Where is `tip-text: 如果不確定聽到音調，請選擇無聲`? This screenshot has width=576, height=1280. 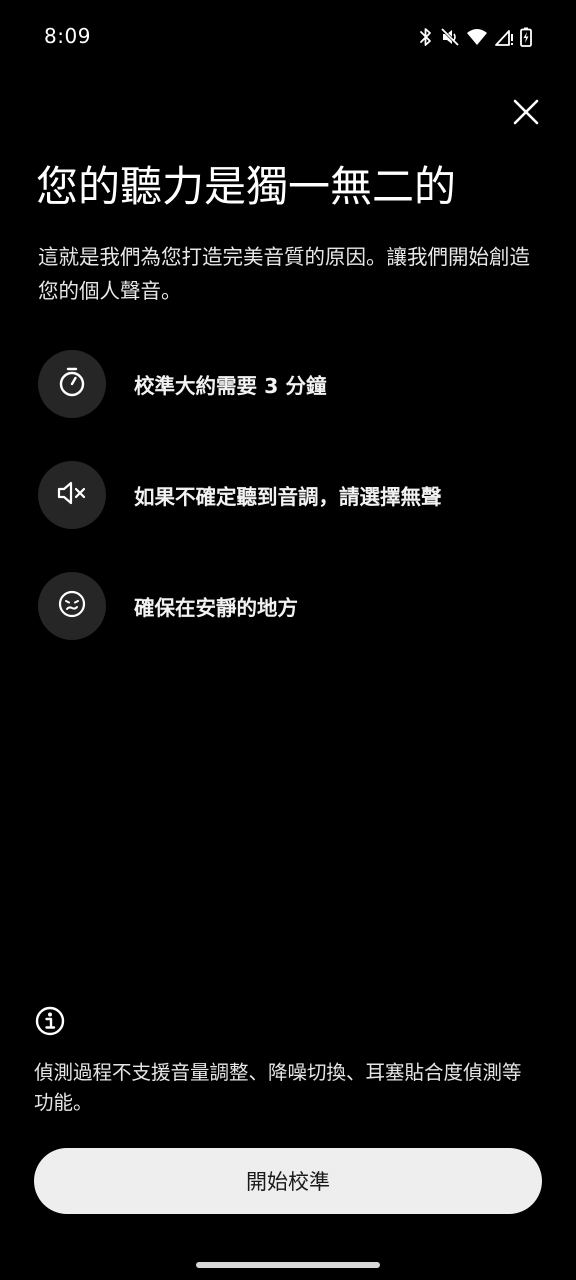 tip-text: 如果不確定聽到音調，請選擇無聲 is located at coordinates (288, 497).